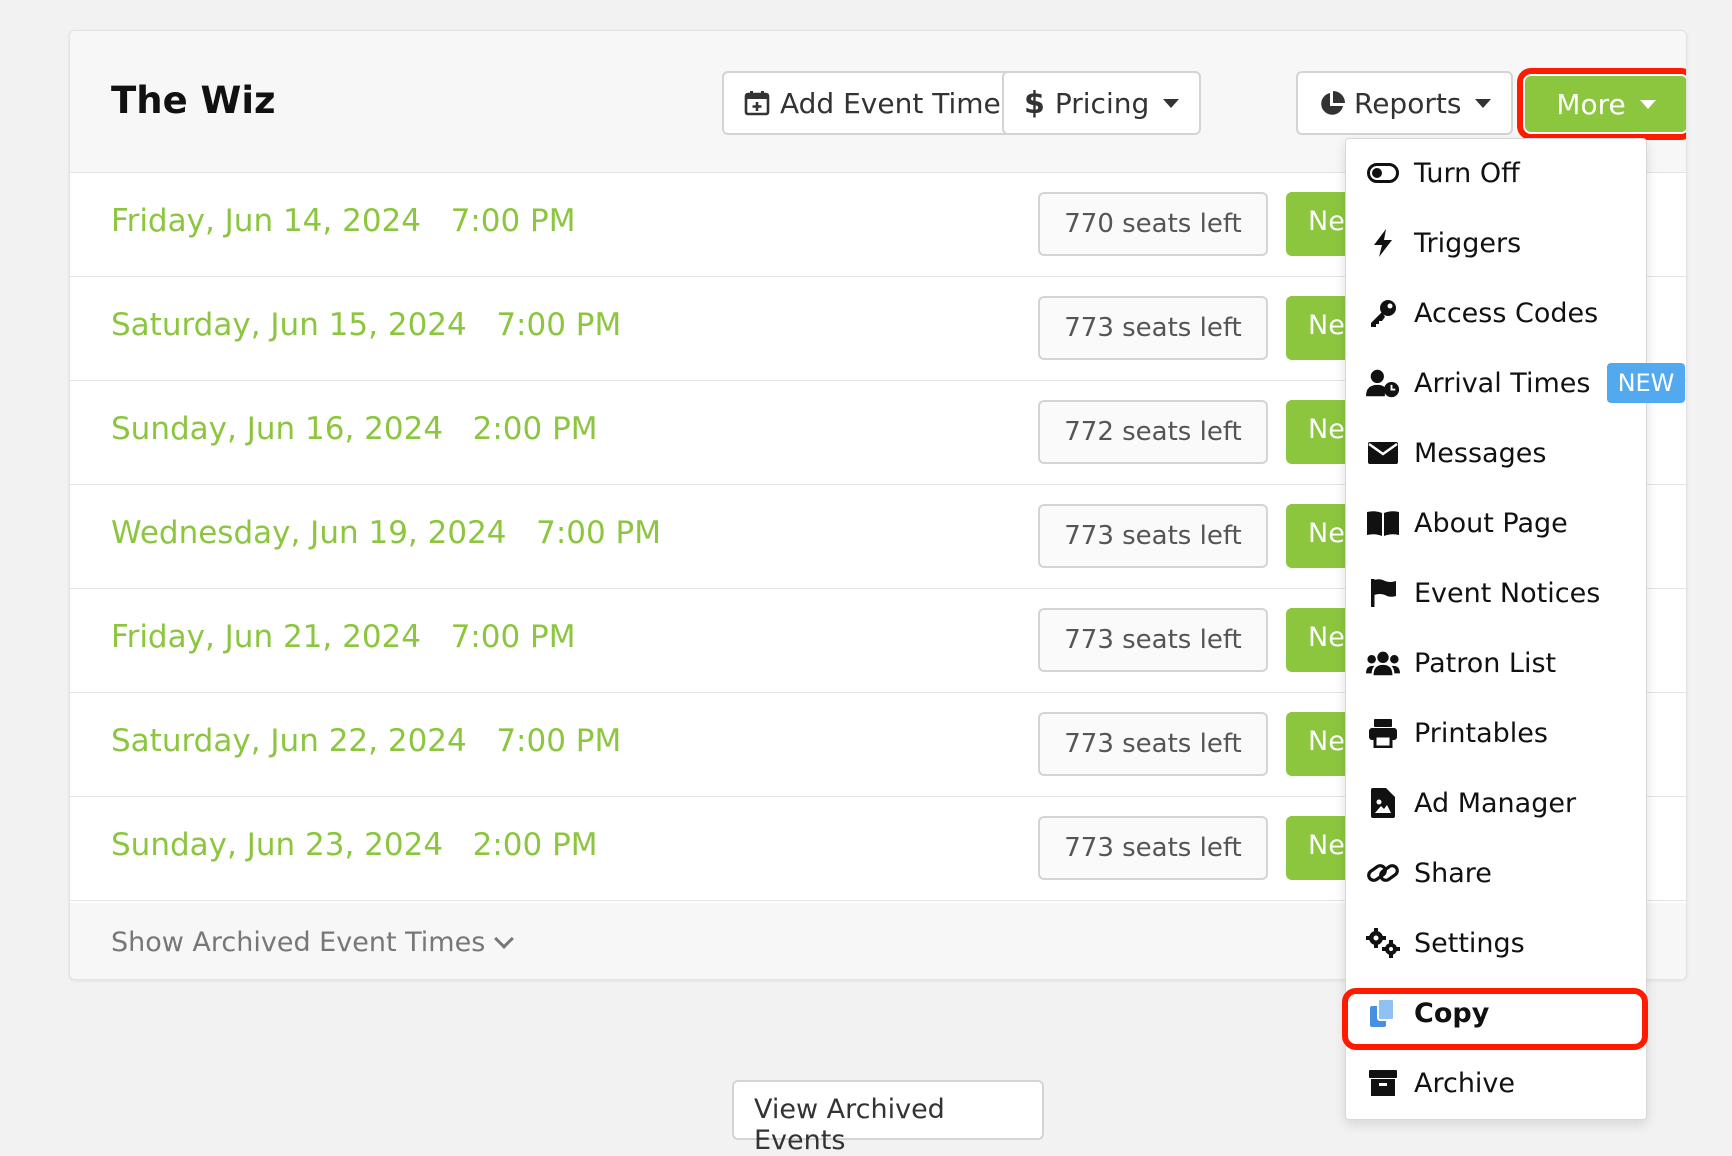 Image resolution: width=1732 pixels, height=1156 pixels. I want to click on menu-item-triggers: Triggers, so click(1496, 243).